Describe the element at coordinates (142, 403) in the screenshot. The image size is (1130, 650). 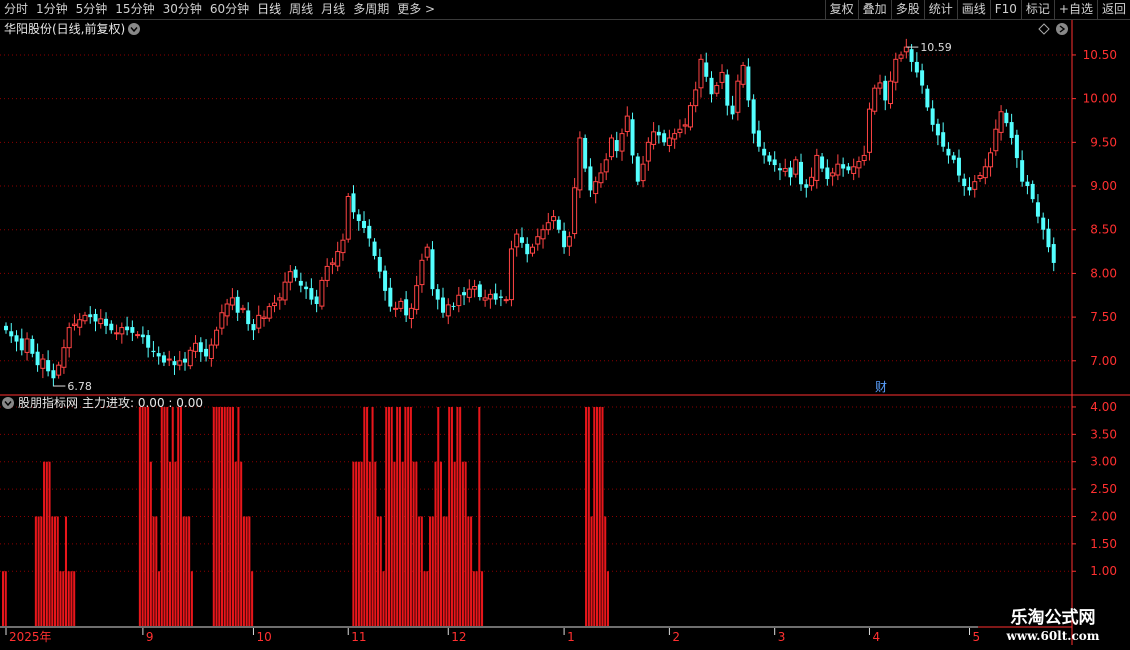
I see `indicator-legend: 主力进攻: 0.00 : 0.00` at that location.